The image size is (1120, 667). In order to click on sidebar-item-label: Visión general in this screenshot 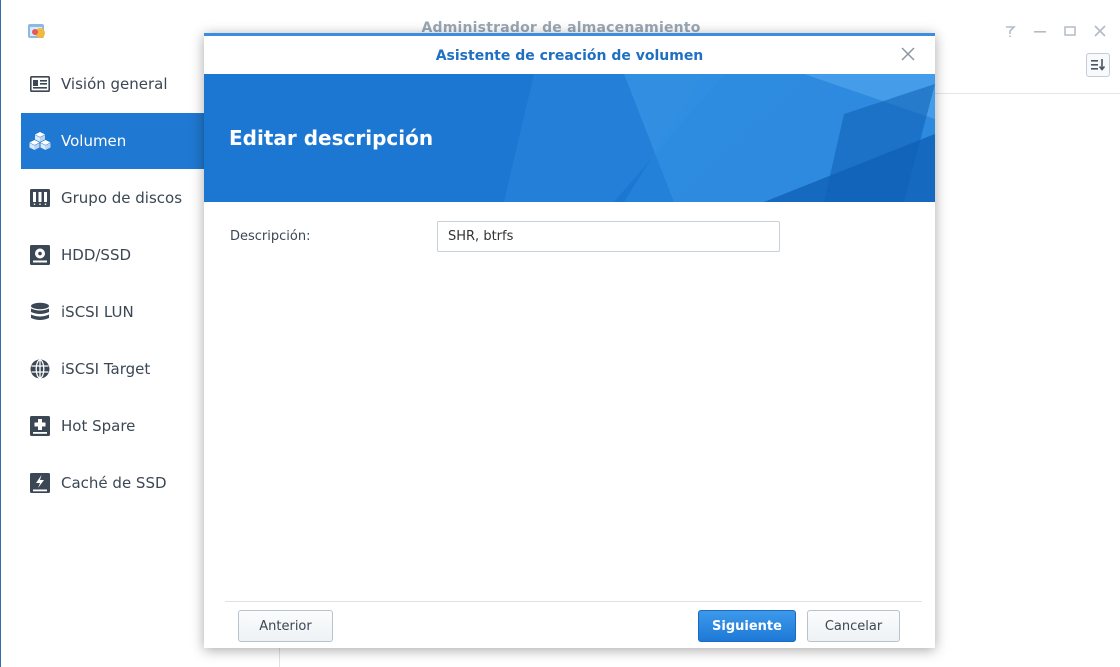, I will do `click(114, 84)`.